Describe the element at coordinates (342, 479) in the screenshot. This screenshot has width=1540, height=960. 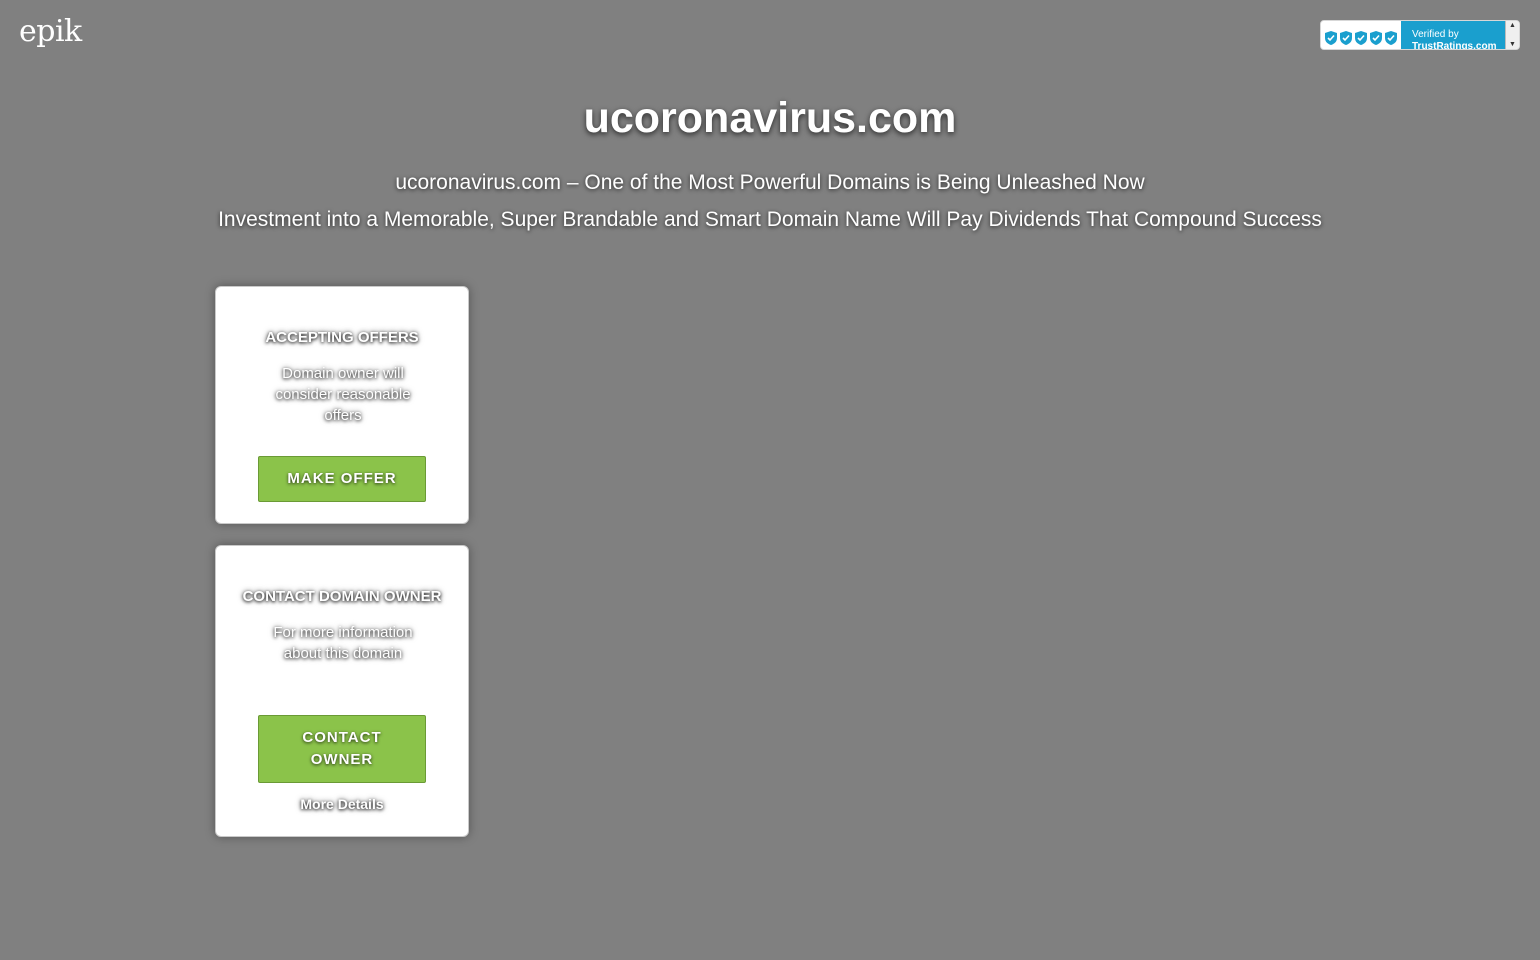
I see `make-offer-button: MAKE OFFER` at that location.